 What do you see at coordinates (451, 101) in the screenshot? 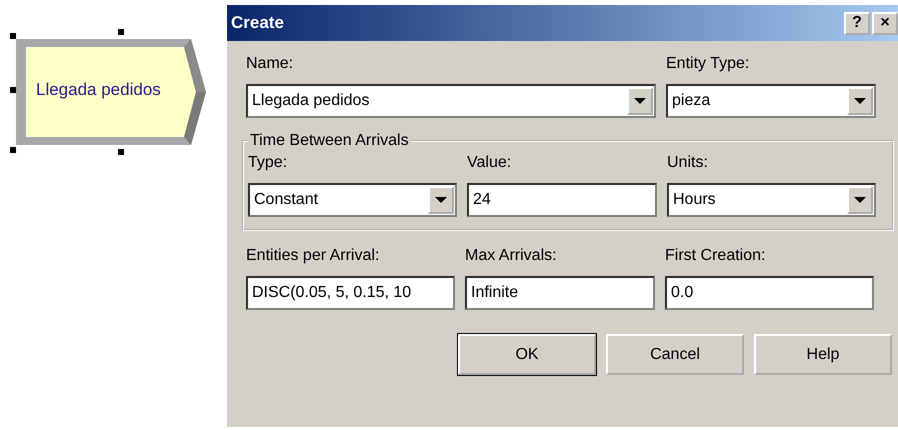
I see `dropdown-field: Llegada pedidos` at bounding box center [451, 101].